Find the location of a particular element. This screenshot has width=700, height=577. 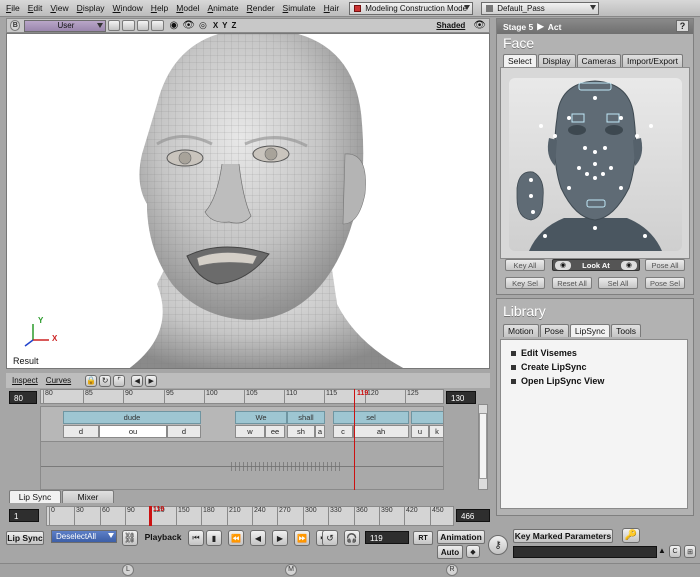

menu-edit: Edit is located at coordinates (35, 8).